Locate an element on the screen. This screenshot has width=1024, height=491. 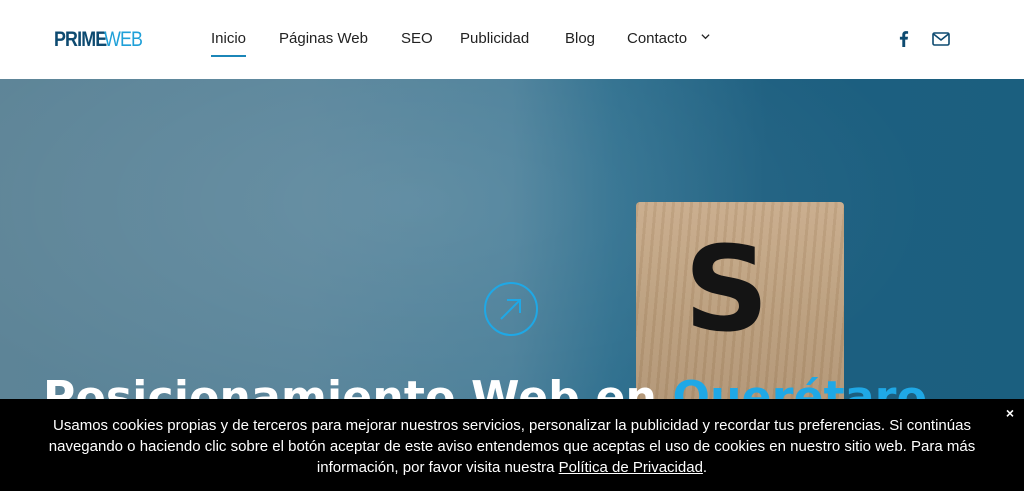
logo-prime-text: PRIME is located at coordinates (80, 39).